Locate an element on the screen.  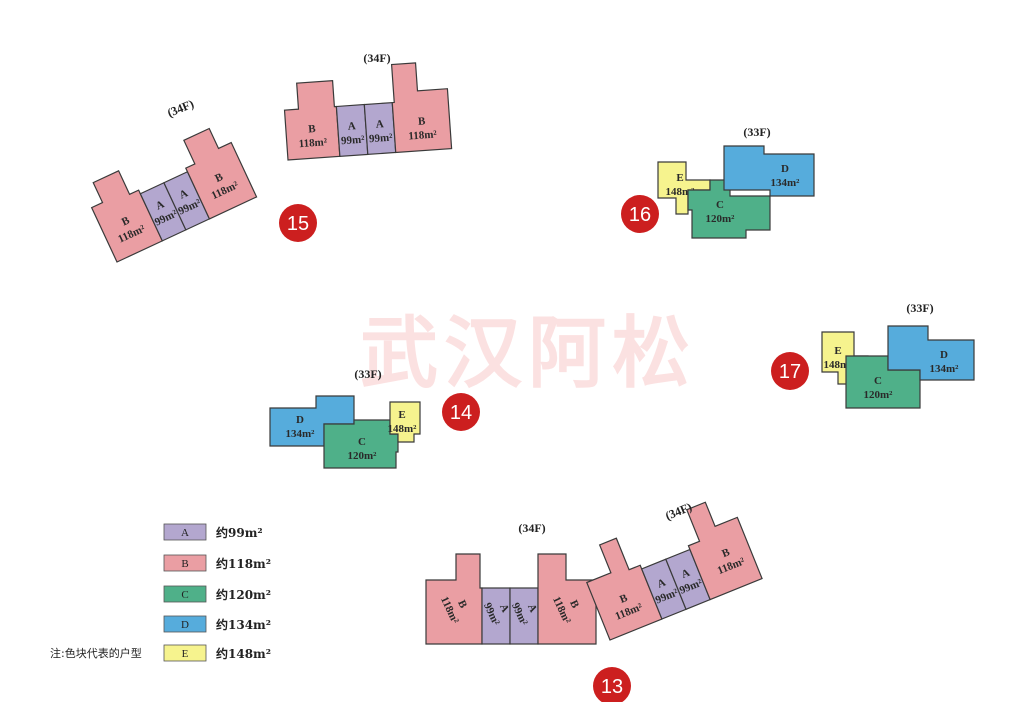
building-17-floors: (33F) is located at coordinates (919, 308).